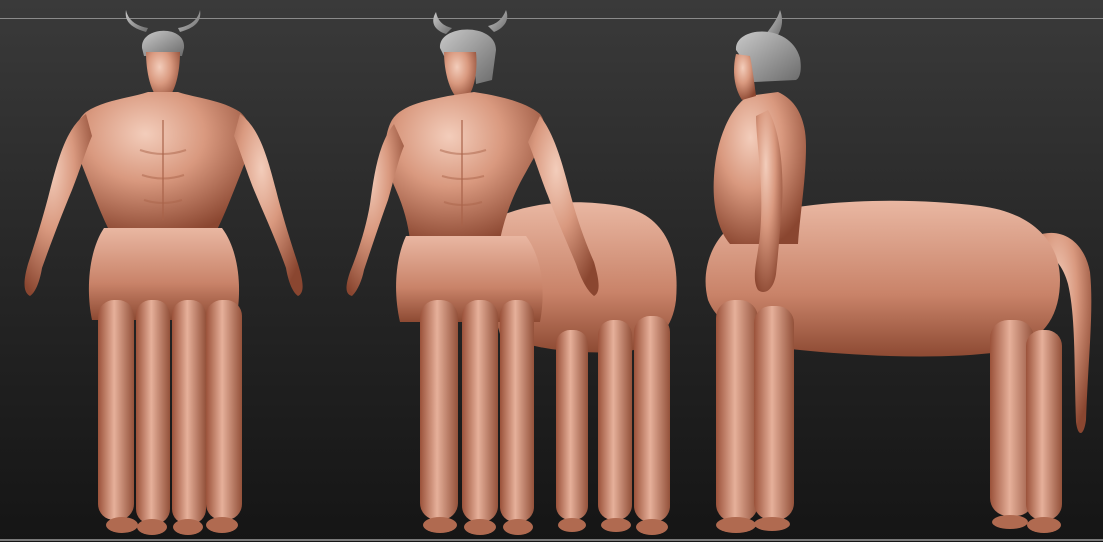 The height and width of the screenshot is (542, 1103). I want to click on tq-mid-leg, so click(572, 425).